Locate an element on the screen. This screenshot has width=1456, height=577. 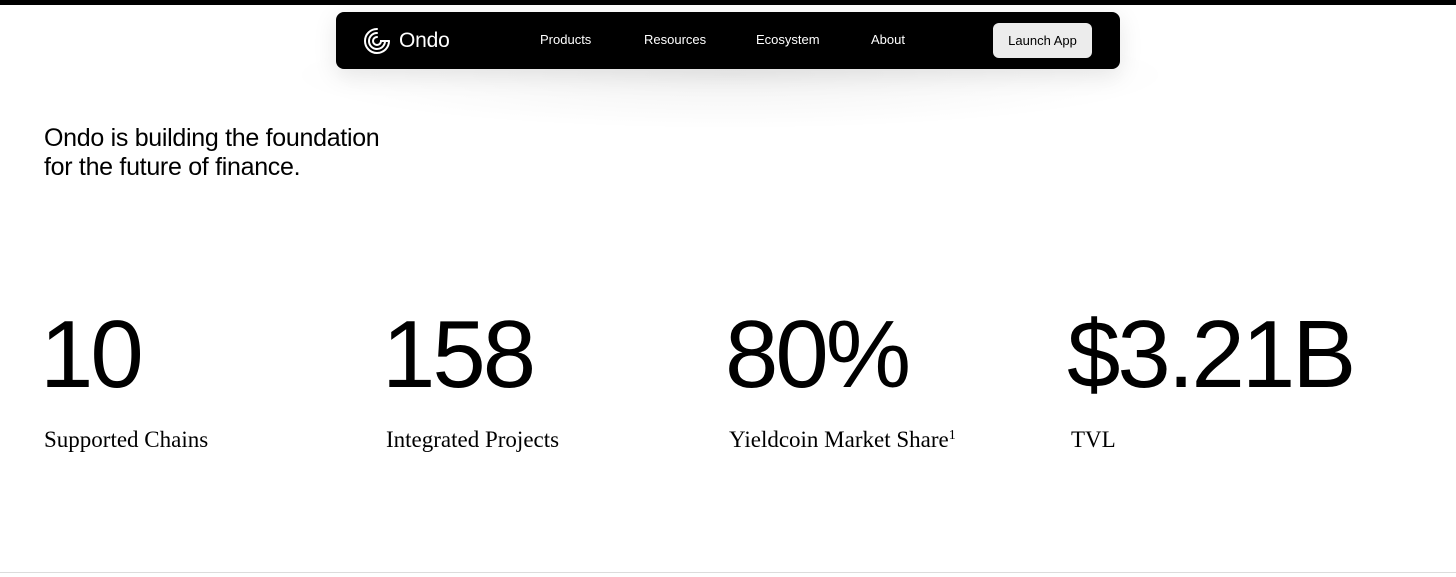
stat-yieldcoin-market-share: 80% Yieldcoin Market Share1 is located at coordinates (840, 377).